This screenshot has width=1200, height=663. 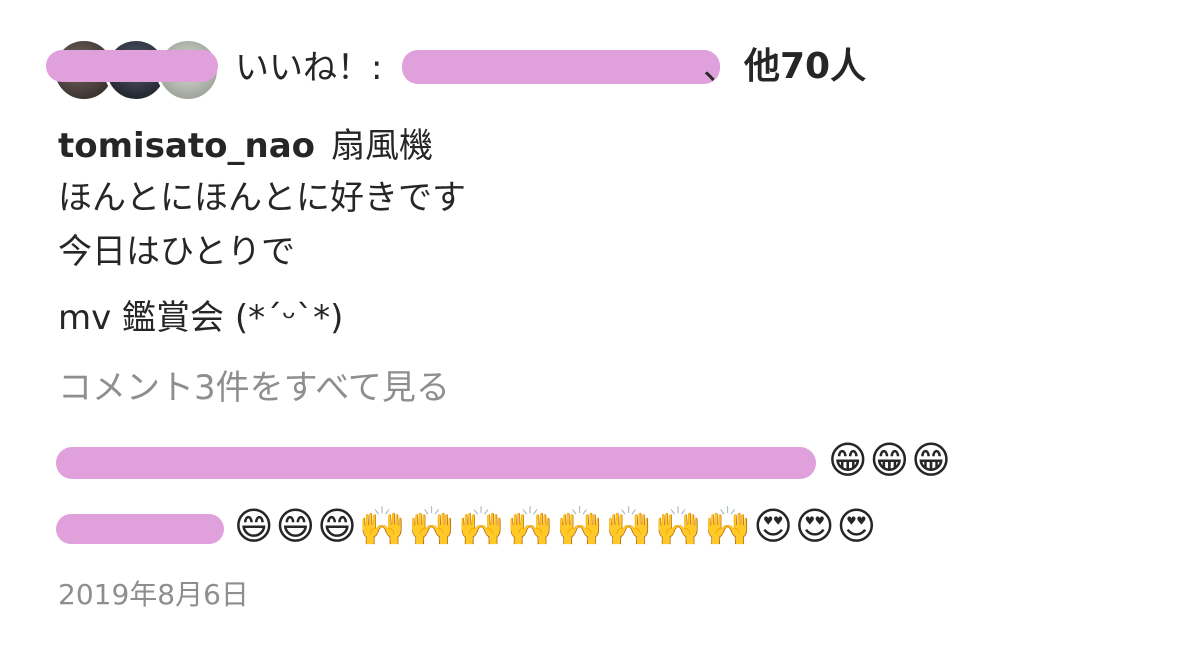 I want to click on likes-label: いいね！:, so click(x=309, y=68).